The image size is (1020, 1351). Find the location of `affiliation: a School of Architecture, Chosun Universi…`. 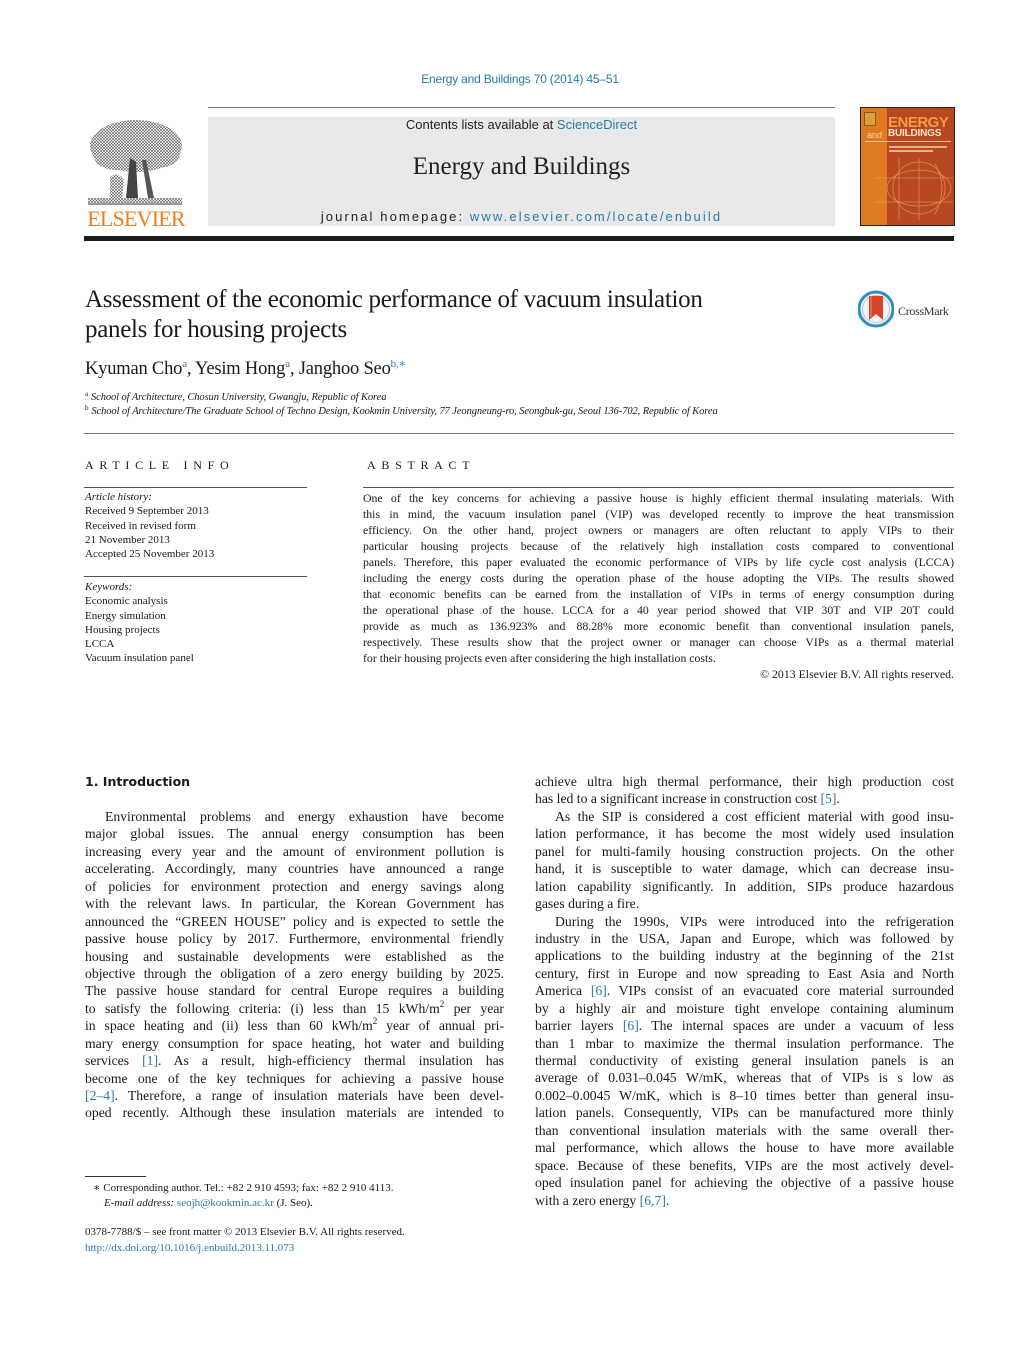

affiliation: a School of Architecture, Chosun Universi… is located at coordinates (235, 396).